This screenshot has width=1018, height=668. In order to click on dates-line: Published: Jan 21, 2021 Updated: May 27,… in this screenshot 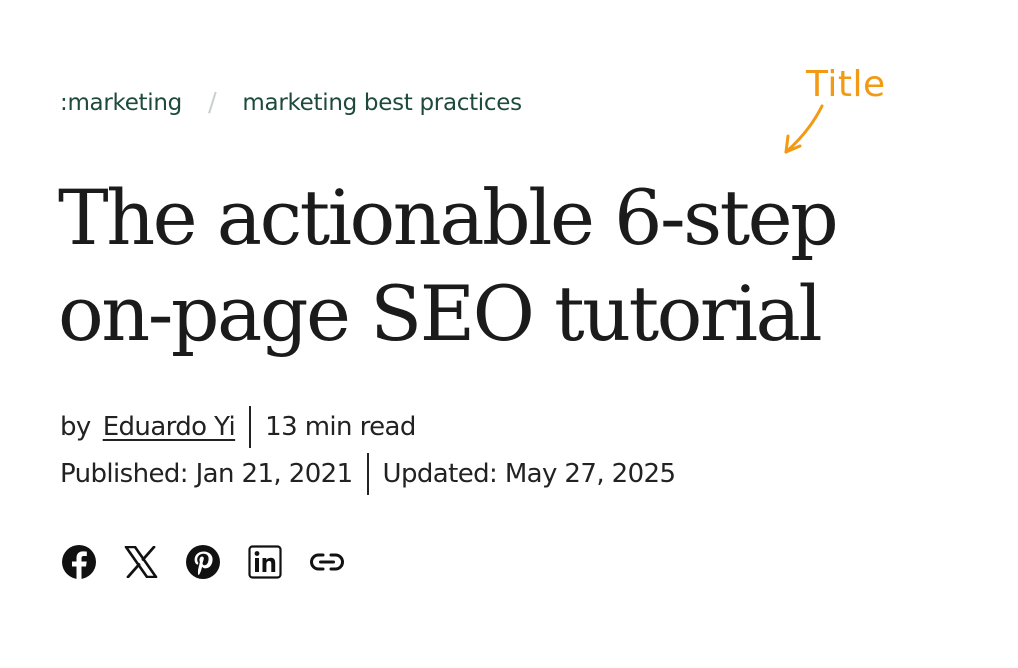, I will do `click(368, 474)`.